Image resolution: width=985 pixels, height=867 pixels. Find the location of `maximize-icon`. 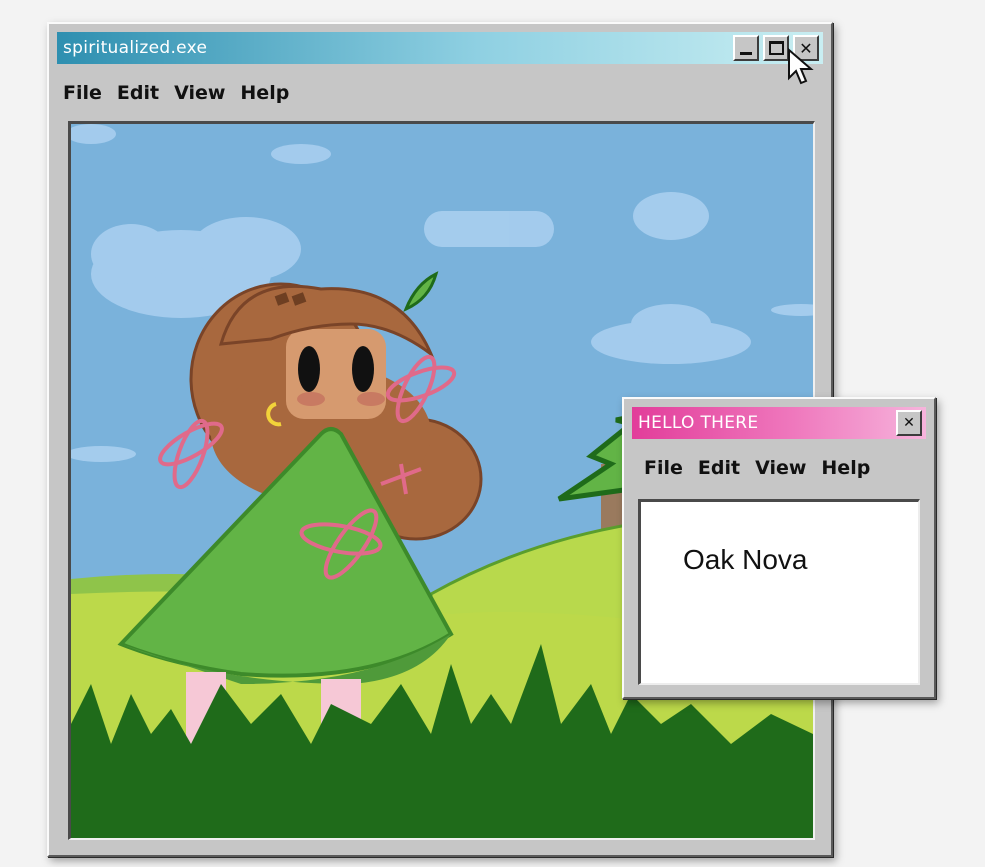

maximize-icon is located at coordinates (776, 48).